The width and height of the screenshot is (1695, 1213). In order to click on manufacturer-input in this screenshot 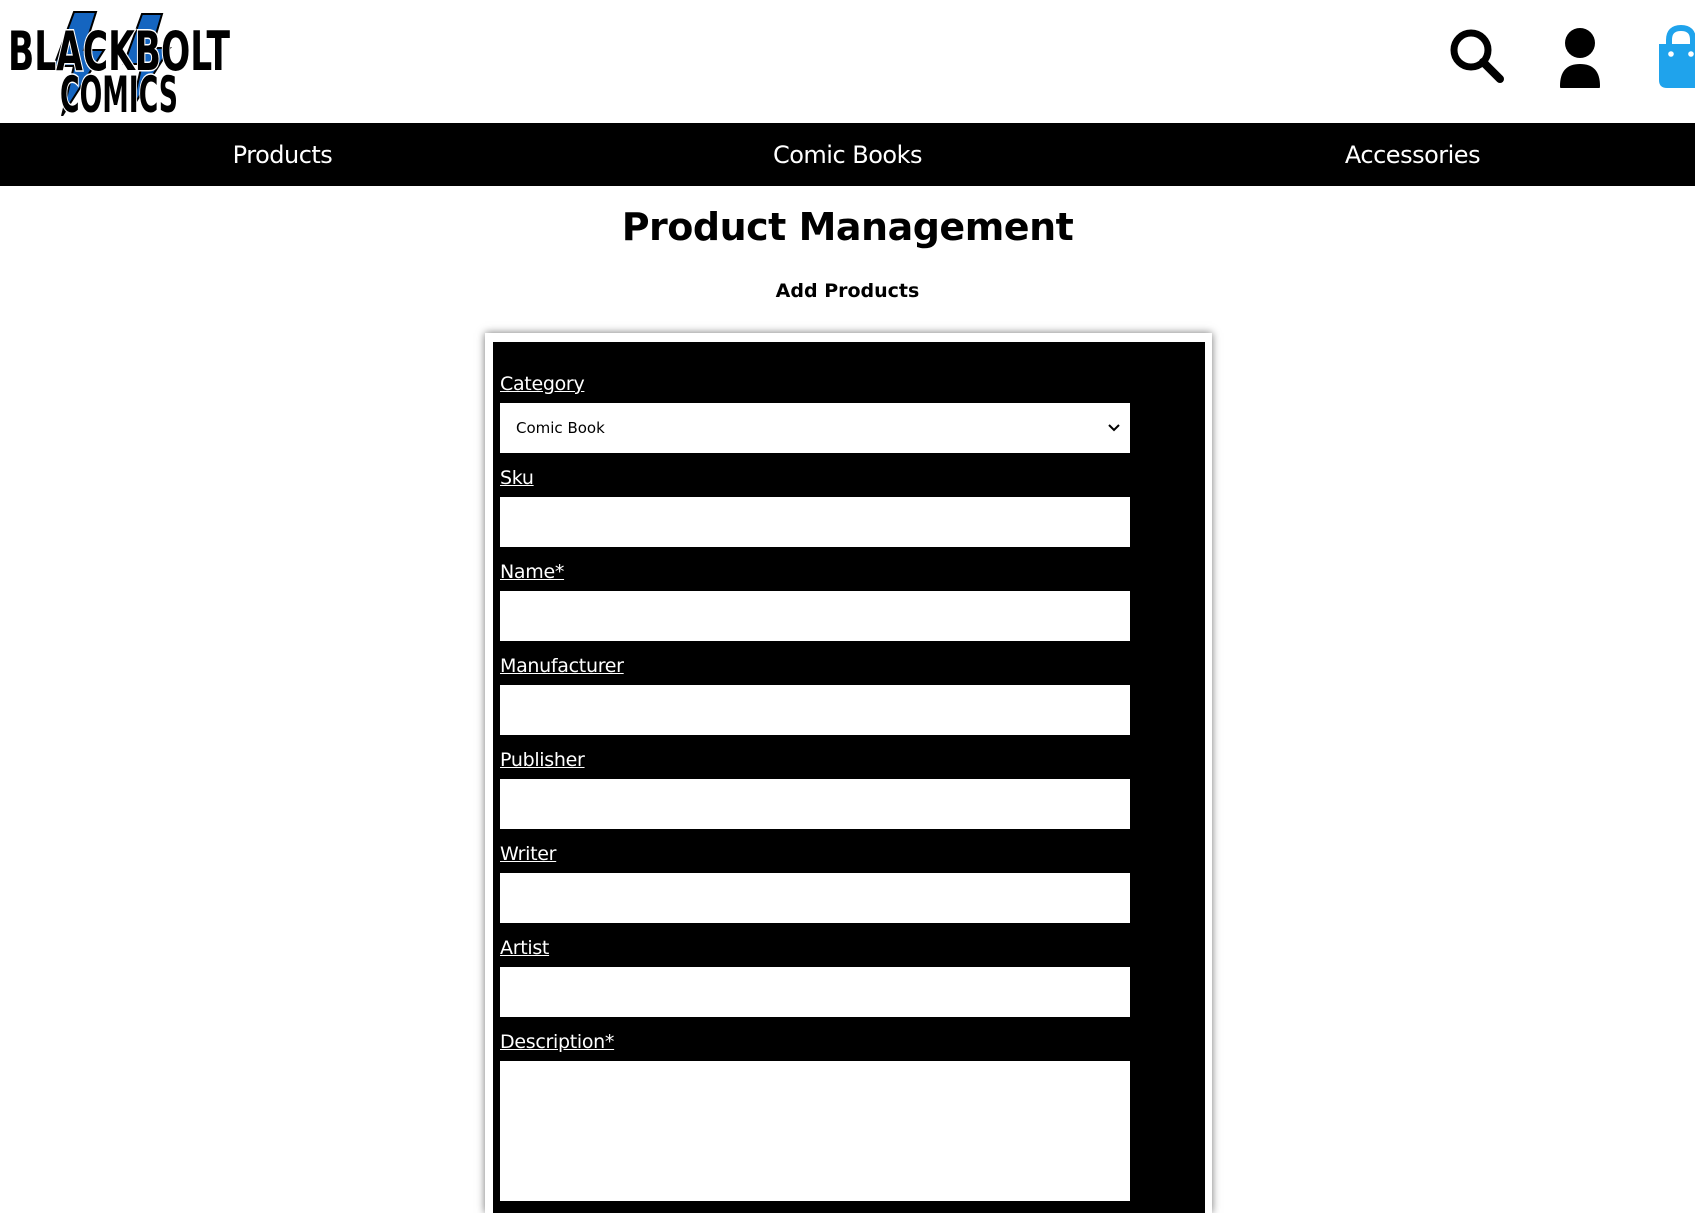, I will do `click(815, 710)`.